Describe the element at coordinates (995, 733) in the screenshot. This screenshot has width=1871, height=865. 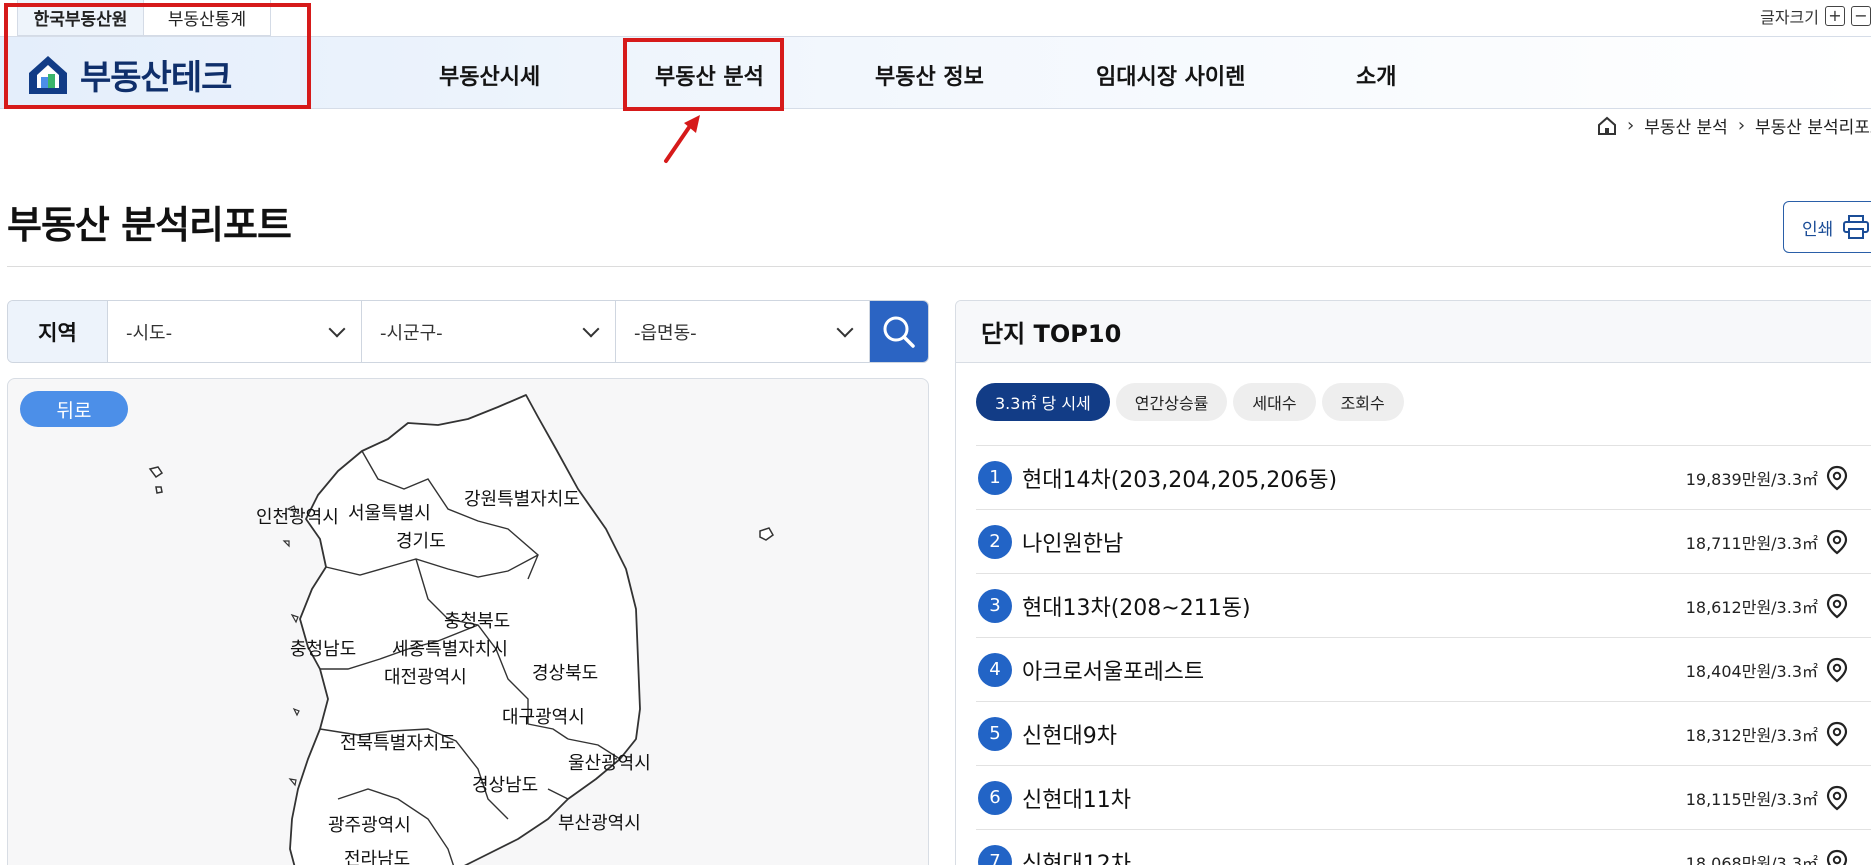
I see `rank-badge: 5` at that location.